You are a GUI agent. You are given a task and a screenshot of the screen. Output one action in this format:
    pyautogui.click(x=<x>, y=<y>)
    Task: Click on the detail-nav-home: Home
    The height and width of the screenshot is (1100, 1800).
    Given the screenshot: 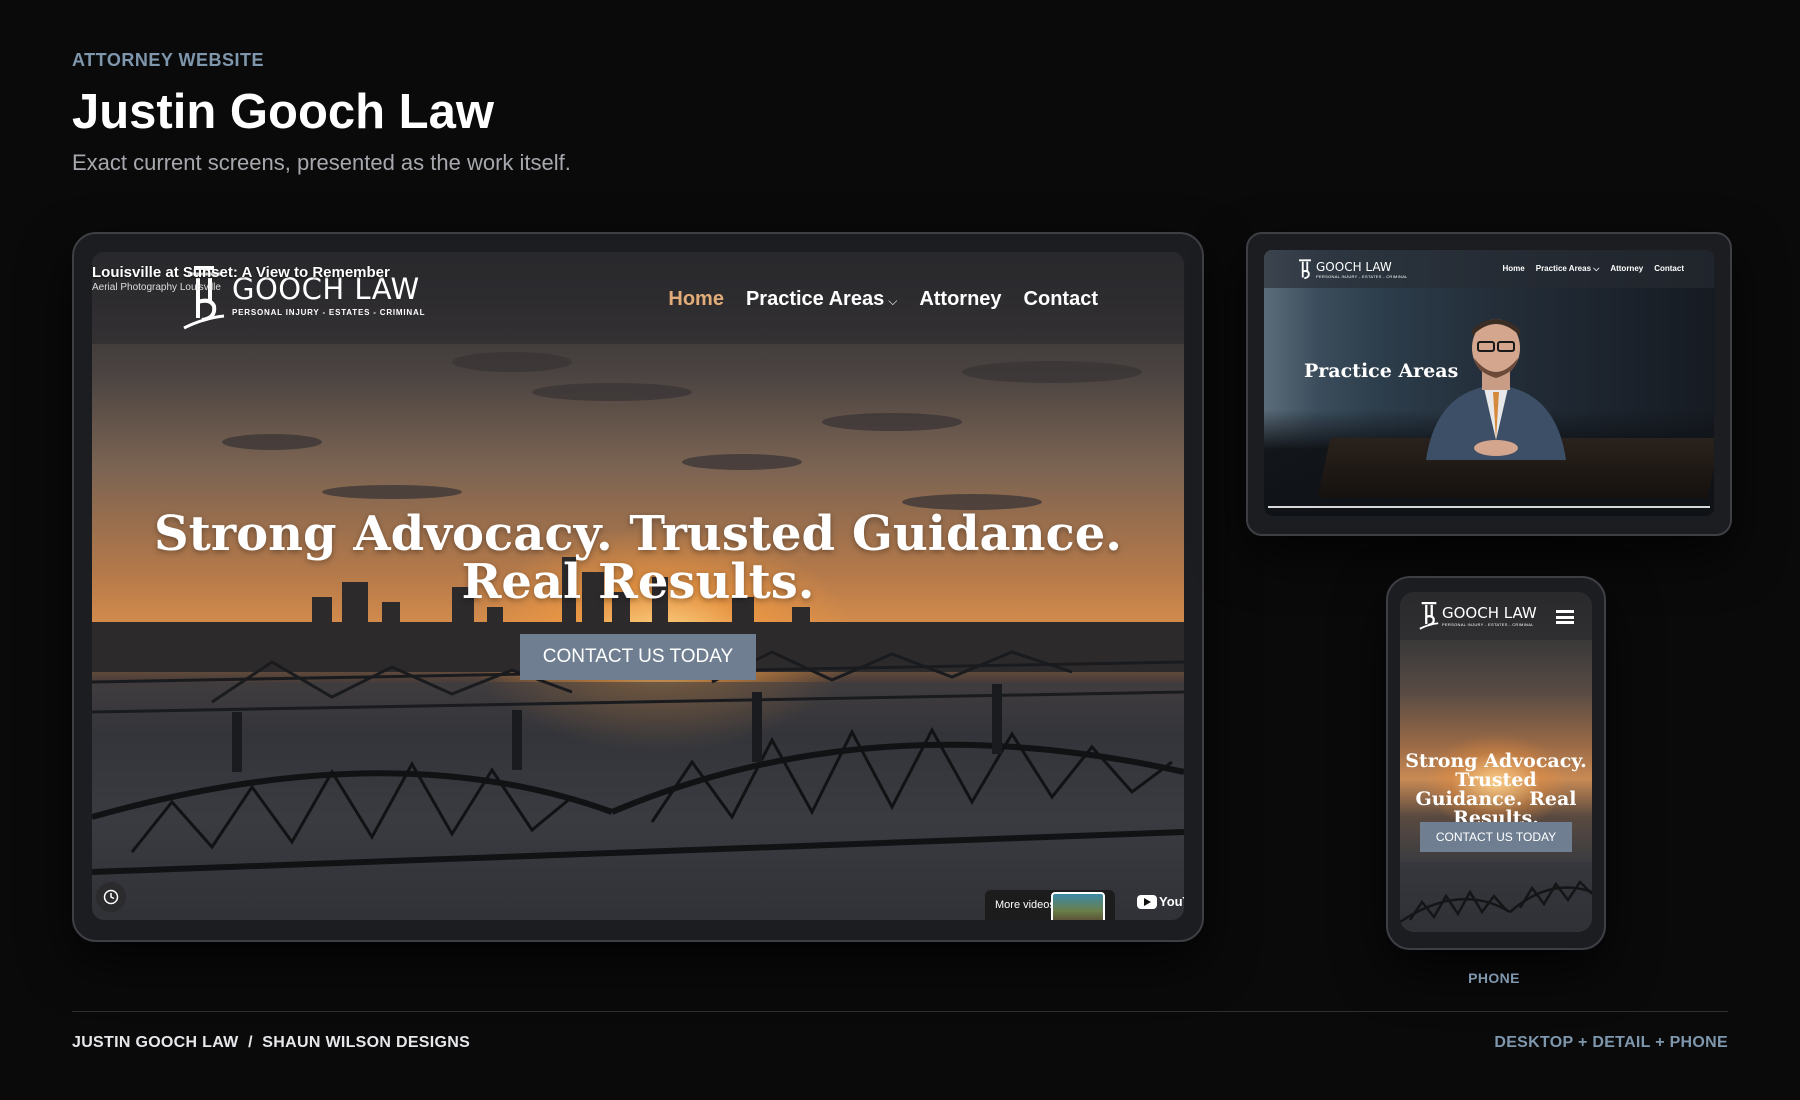 What is the action you would take?
    pyautogui.click(x=1514, y=269)
    